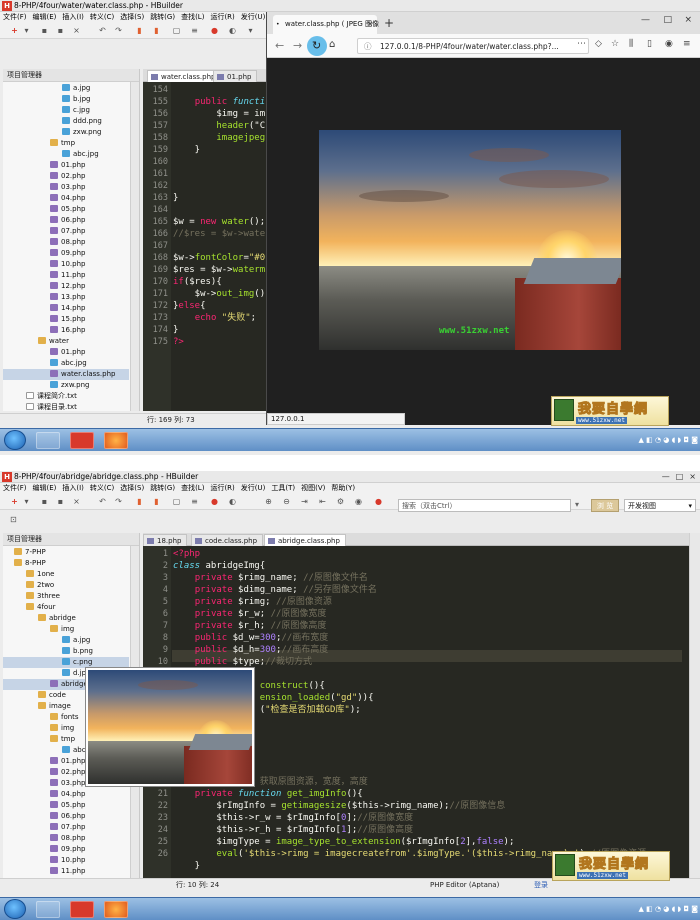 This screenshot has height=920, width=700. I want to click on zoom-in-icon: ⊕, so click(268, 501).